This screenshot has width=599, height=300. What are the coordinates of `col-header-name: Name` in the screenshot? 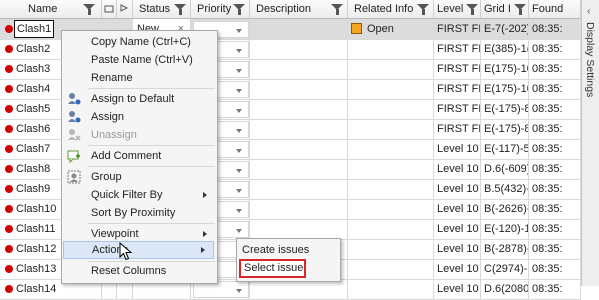 It's located at (51, 9).